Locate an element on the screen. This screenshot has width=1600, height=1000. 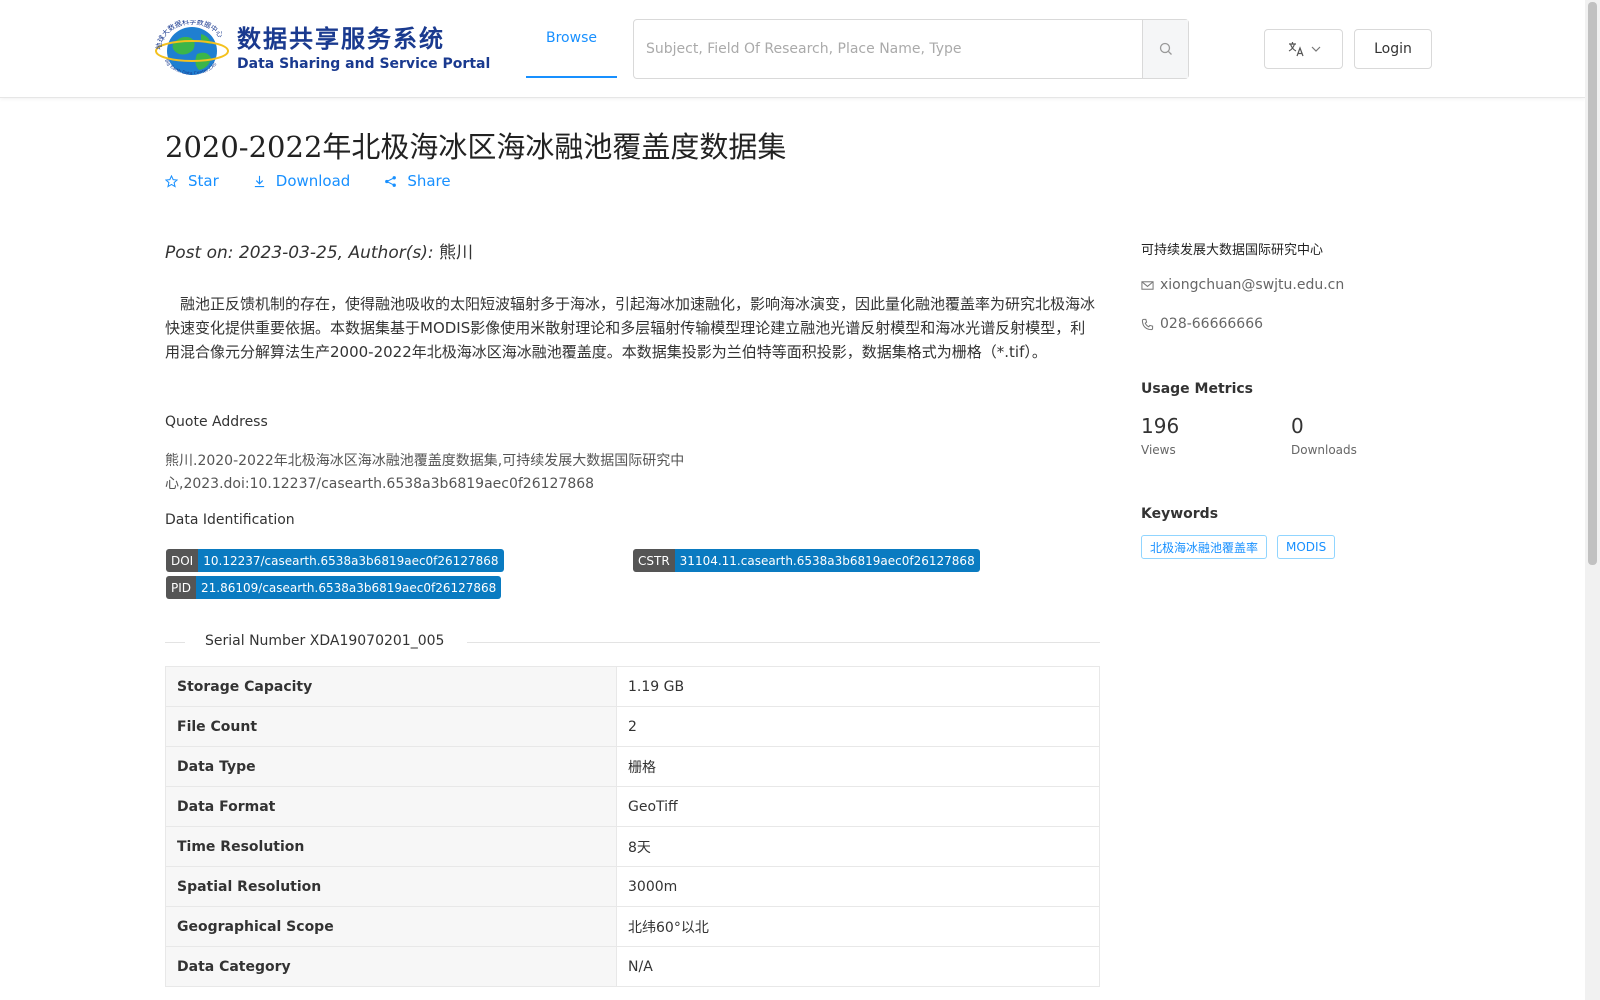
search-input is located at coordinates (888, 49).